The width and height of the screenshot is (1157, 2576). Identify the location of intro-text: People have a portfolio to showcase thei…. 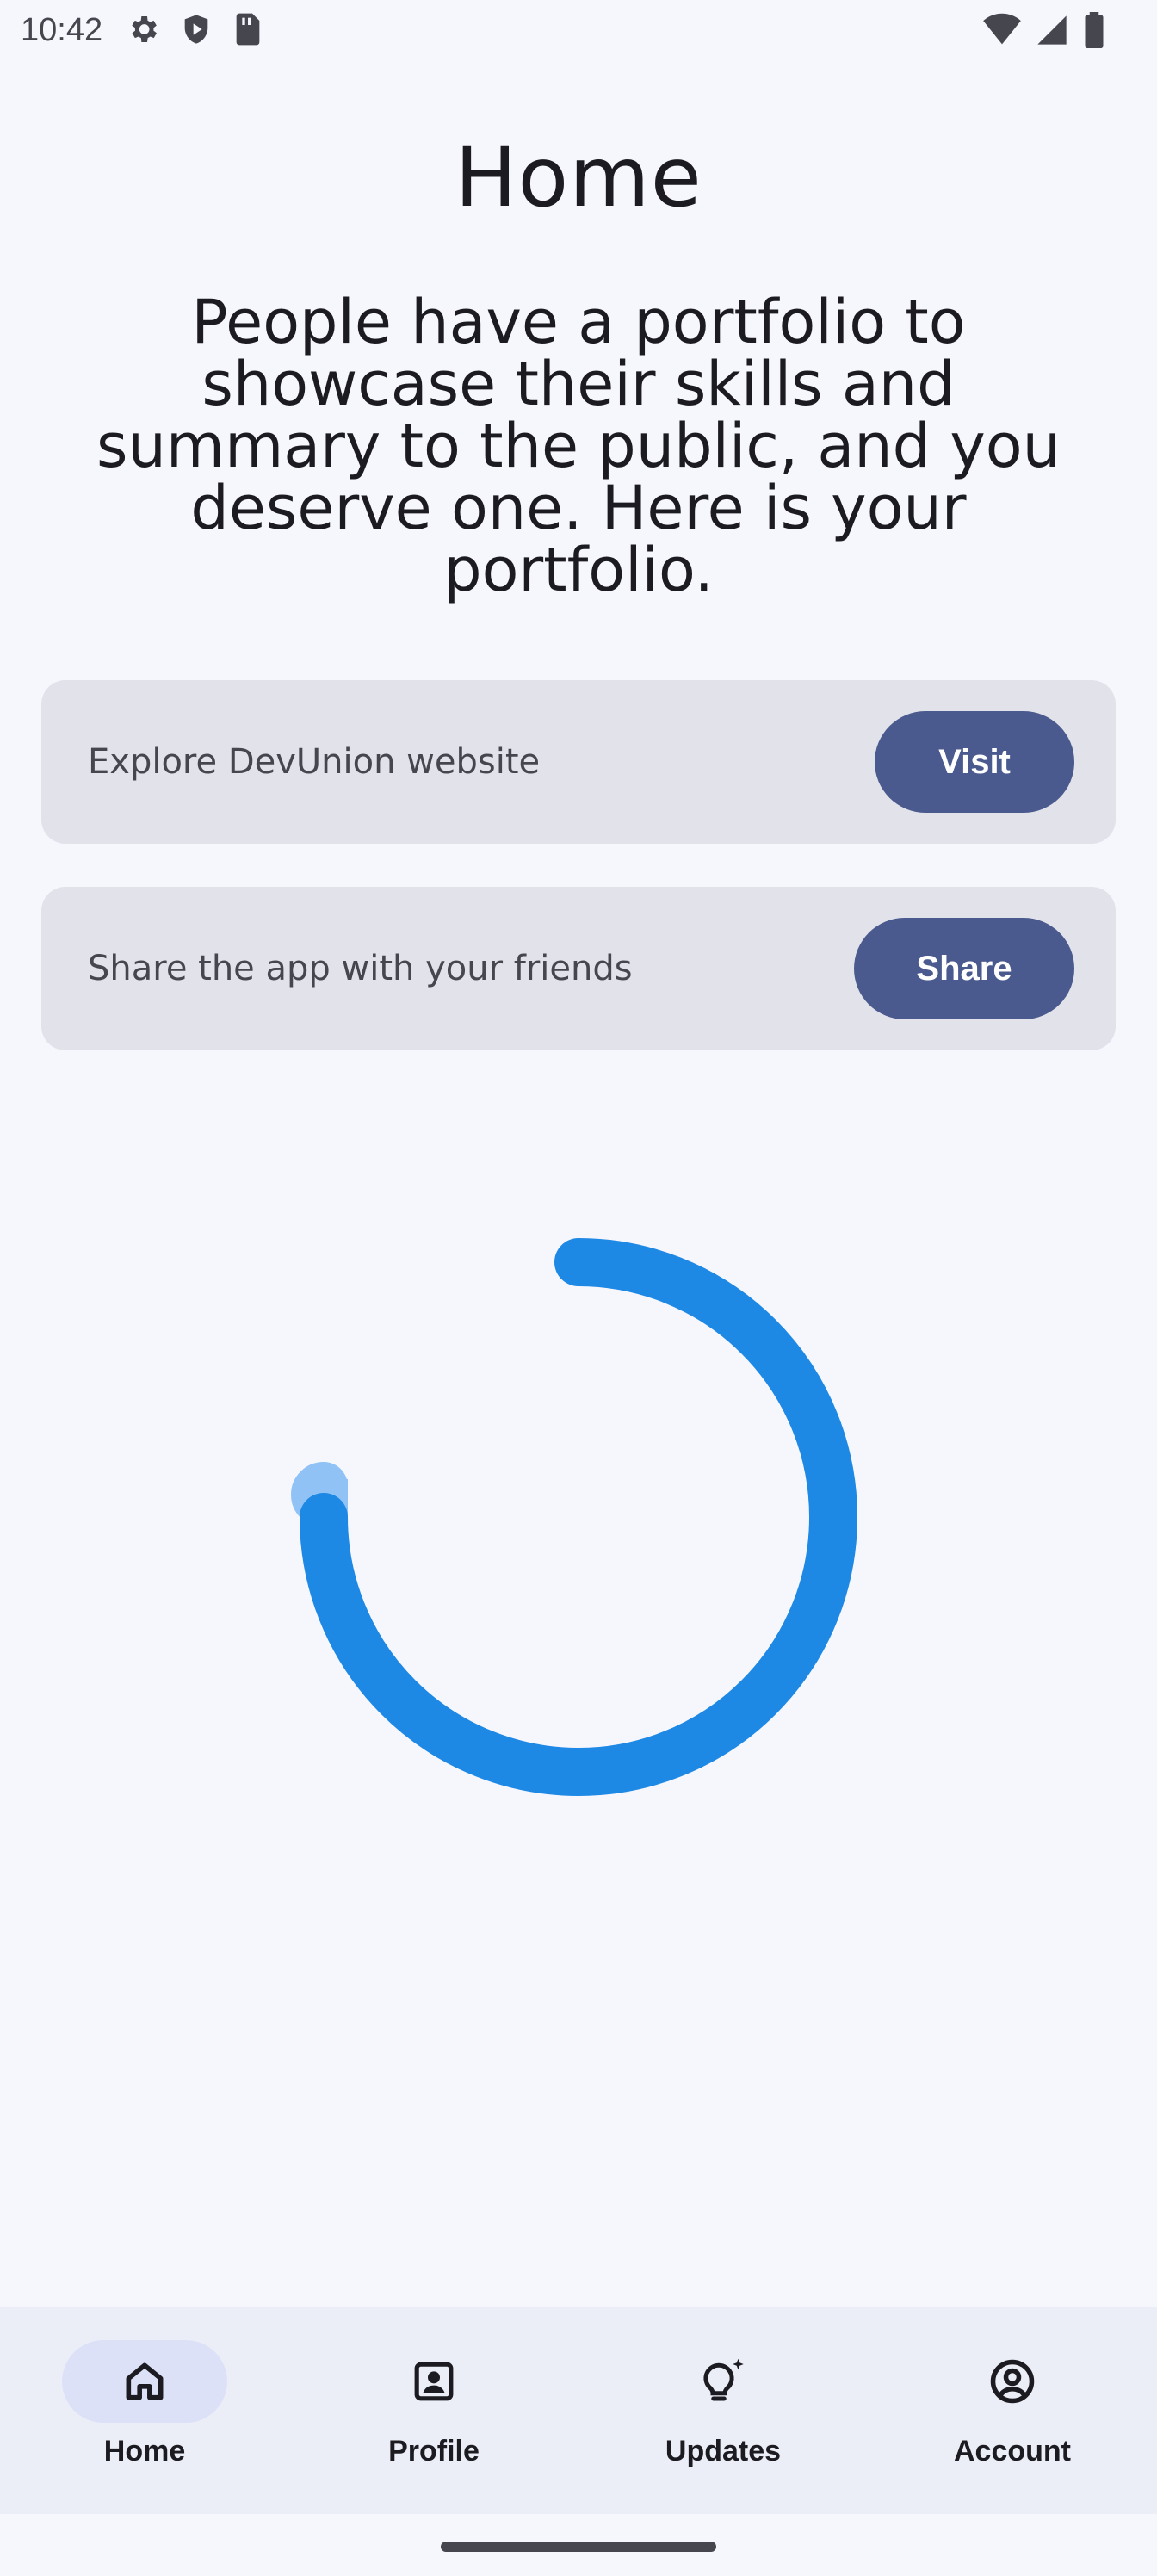
(579, 446).